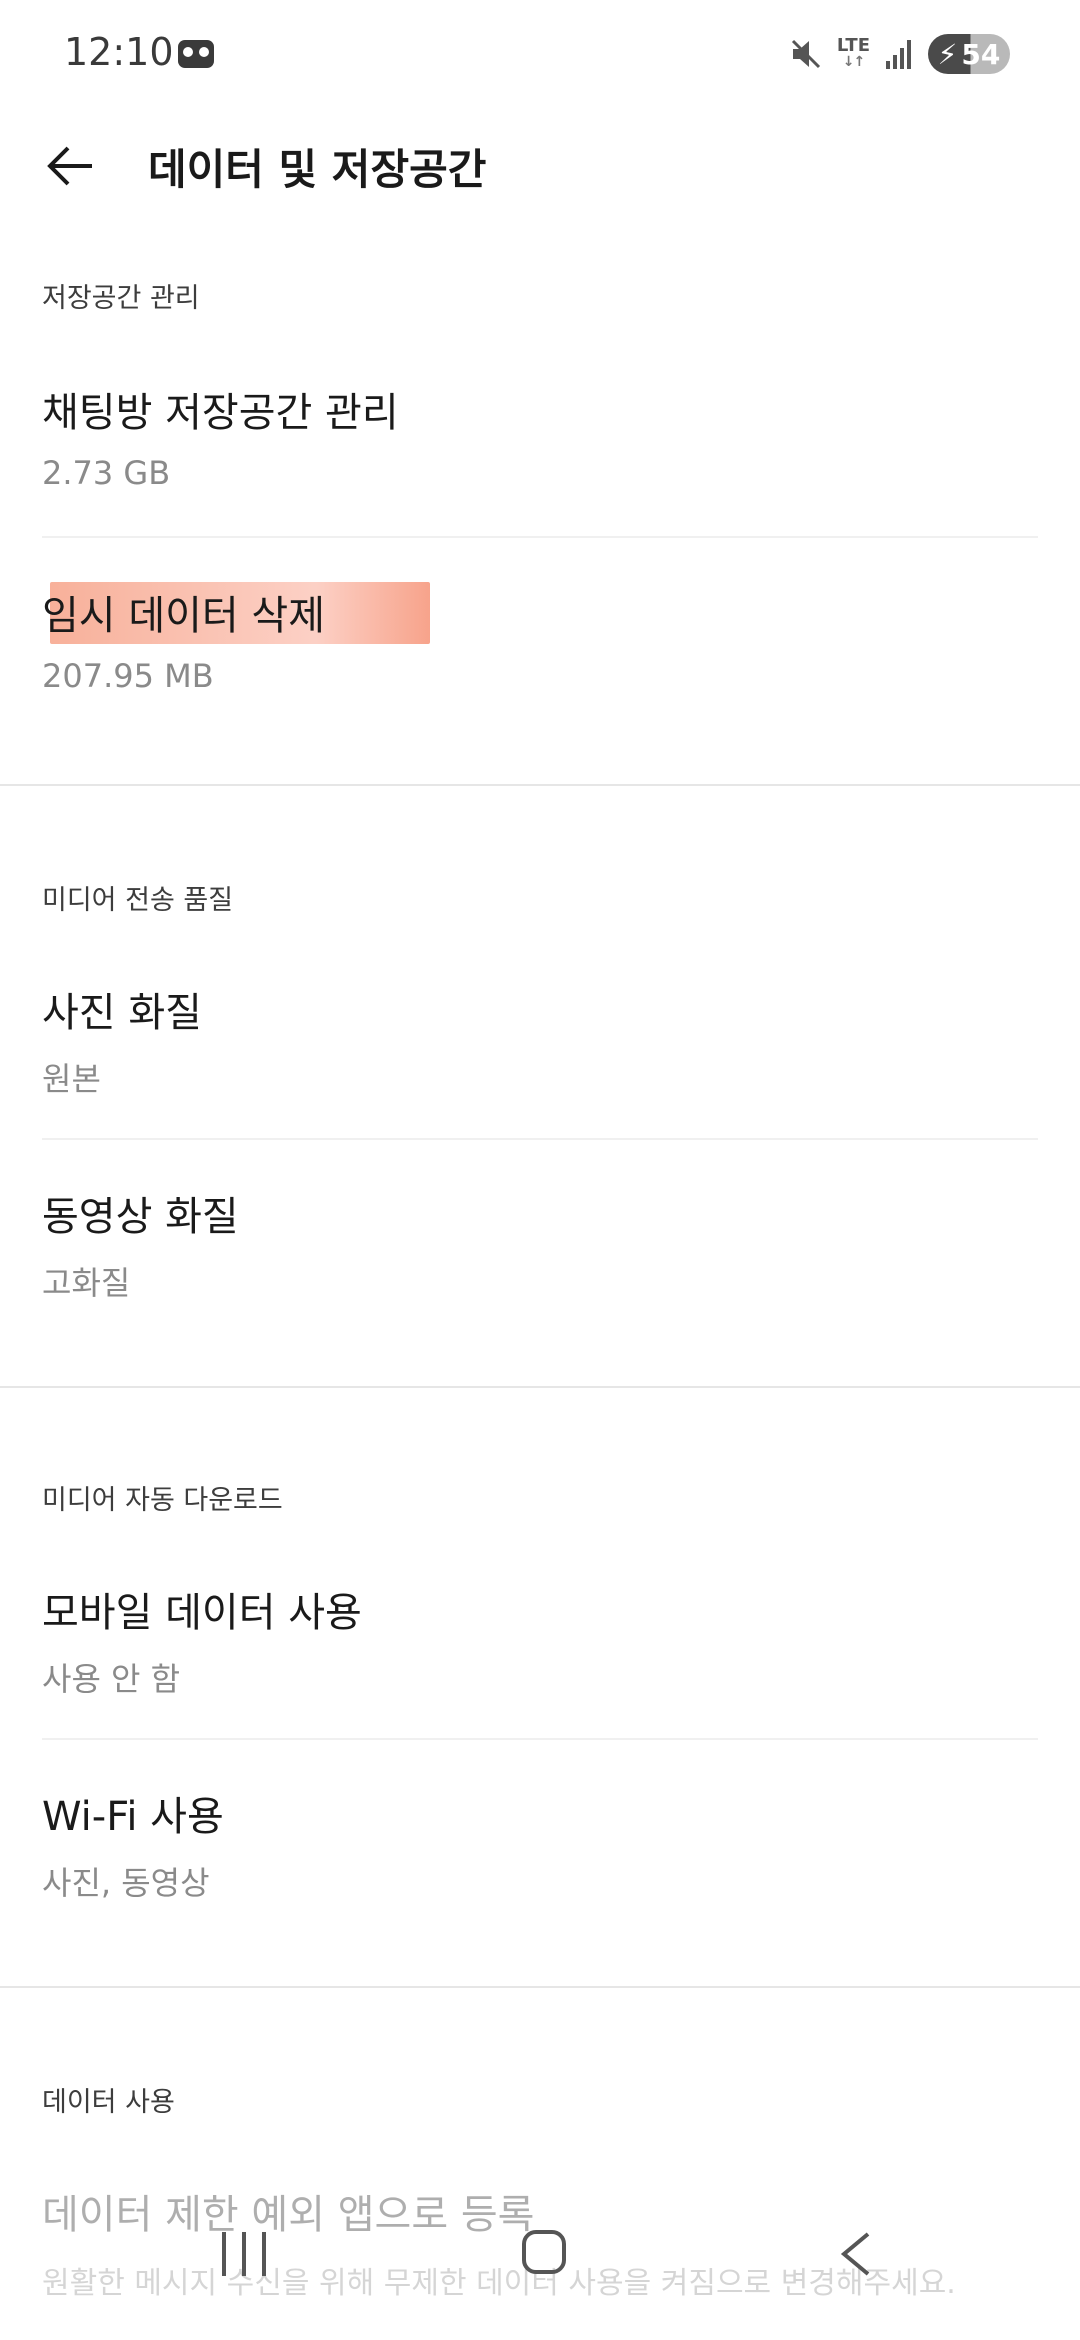 This screenshot has width=1080, height=2340. I want to click on item-value: 207.95 MB, so click(128, 676).